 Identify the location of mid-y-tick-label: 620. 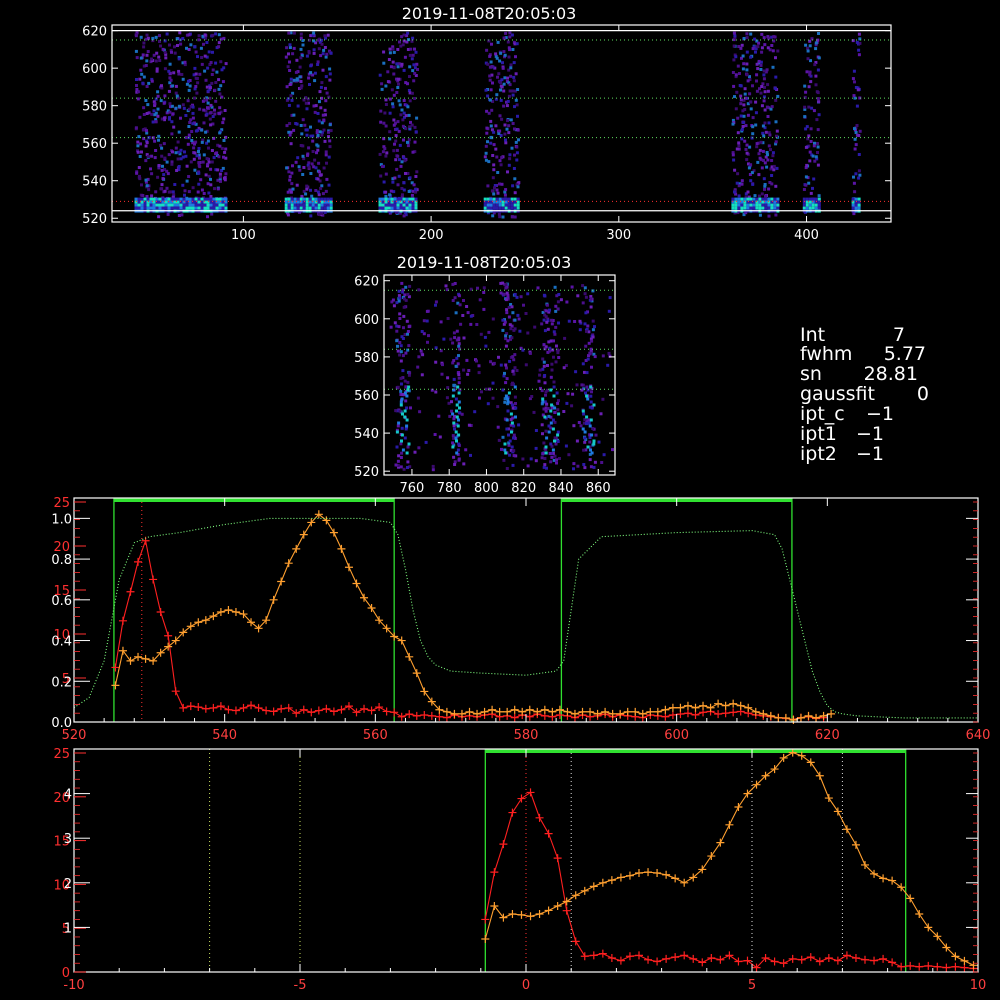
(366, 282).